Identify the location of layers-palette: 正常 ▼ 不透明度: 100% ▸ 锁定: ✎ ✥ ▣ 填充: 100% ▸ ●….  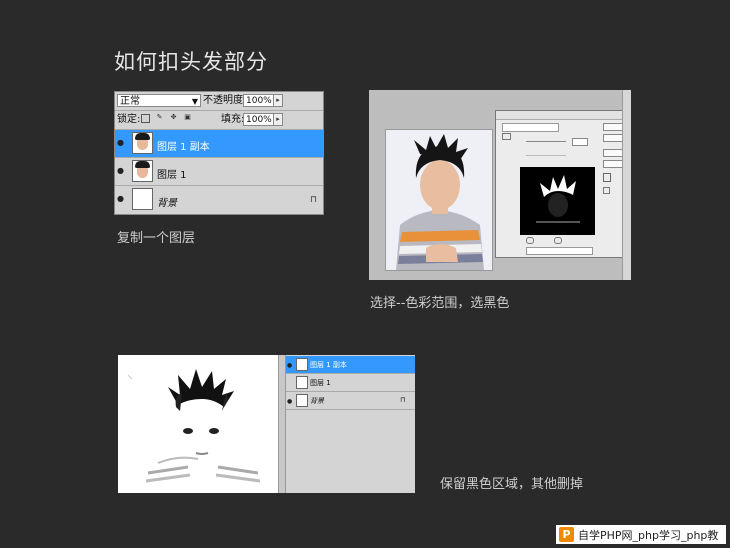
(219, 153).